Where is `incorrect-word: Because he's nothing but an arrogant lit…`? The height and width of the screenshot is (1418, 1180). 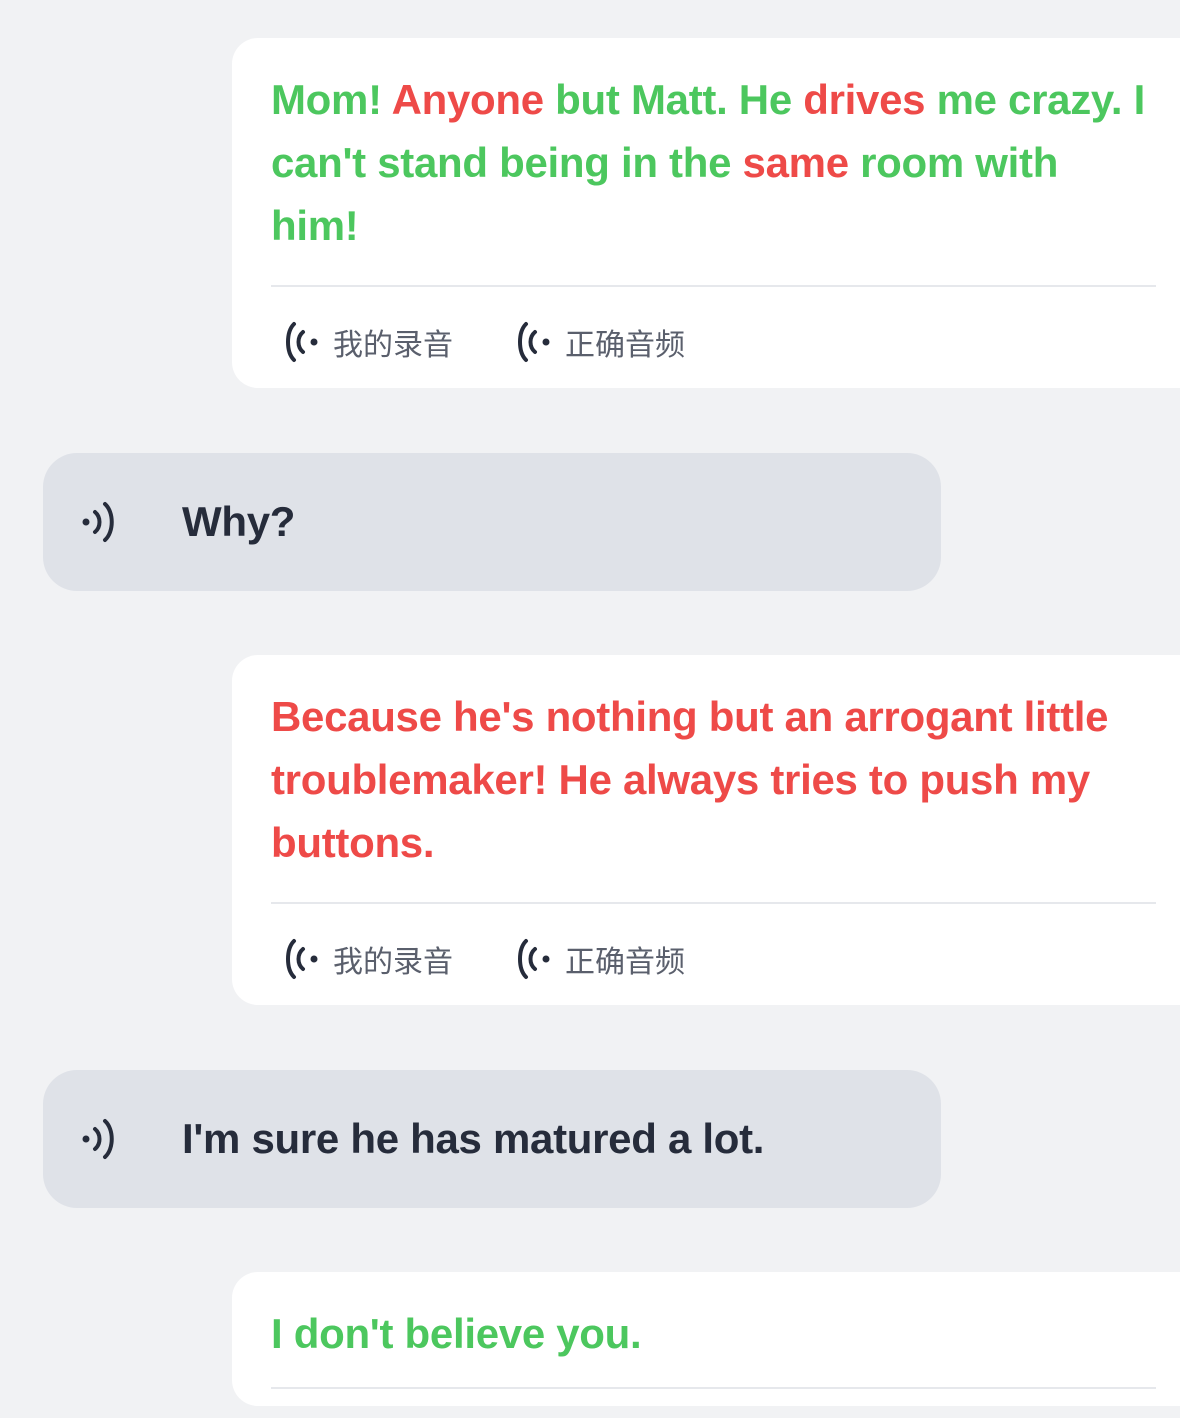
incorrect-word: Because he's nothing but an arrogant lit… is located at coordinates (690, 779).